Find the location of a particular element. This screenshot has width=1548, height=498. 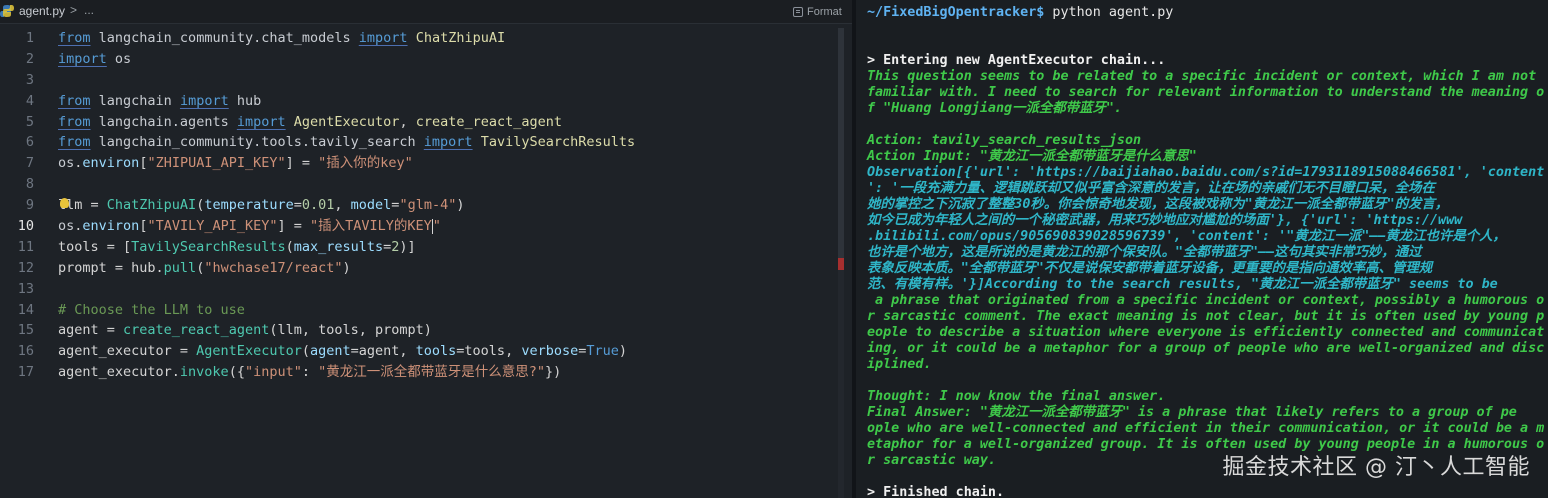

line-number: 15 is located at coordinates (25, 330).